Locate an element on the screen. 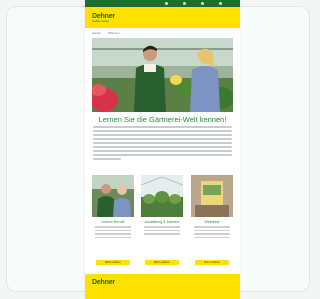 This screenshot has height=299, width=320. tile-berufe: Unsere Berufe Mehr erfahren is located at coordinates (113, 222).